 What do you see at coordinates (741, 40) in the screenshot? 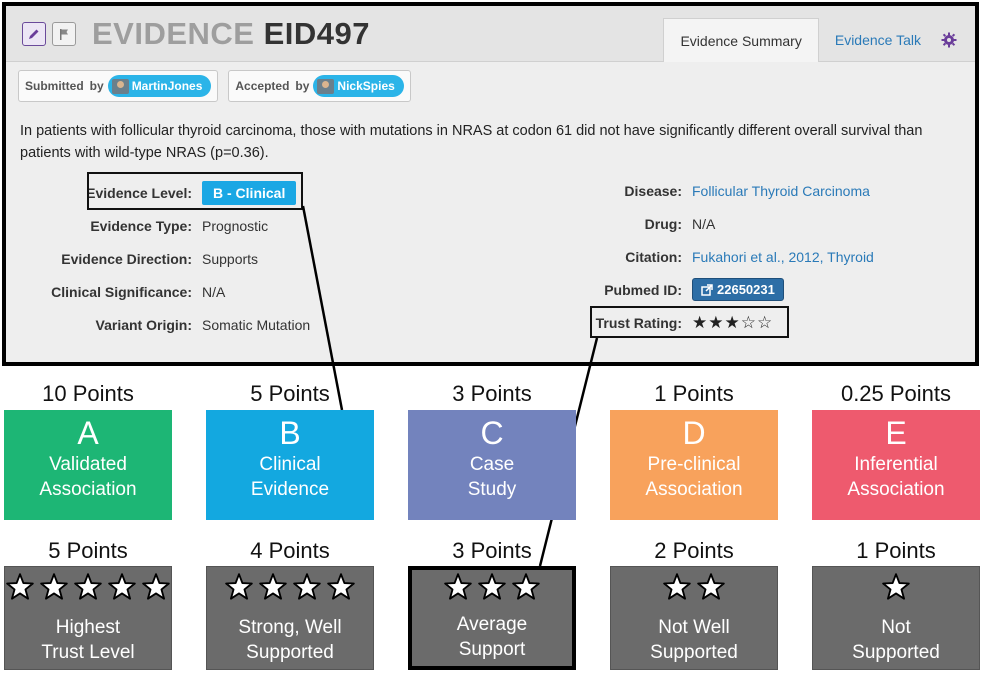
I see `tab-evidence-summary: Evidence Summary` at bounding box center [741, 40].